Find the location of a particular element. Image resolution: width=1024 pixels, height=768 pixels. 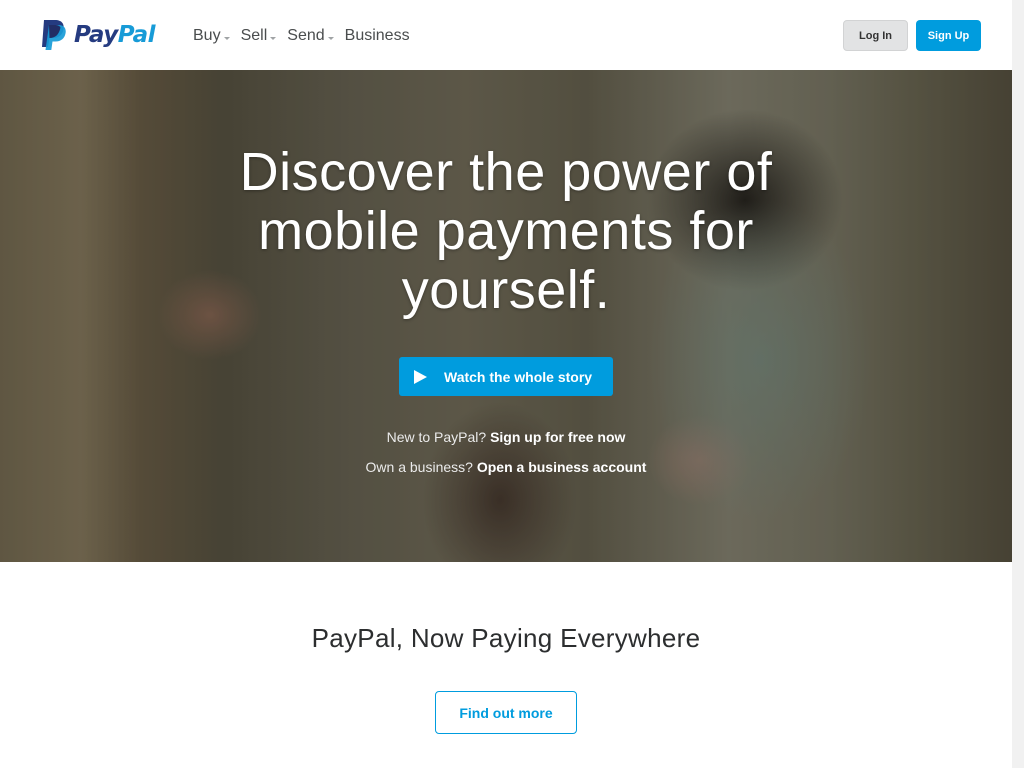

watch-story-button: Watch the whole story is located at coordinates (506, 376).